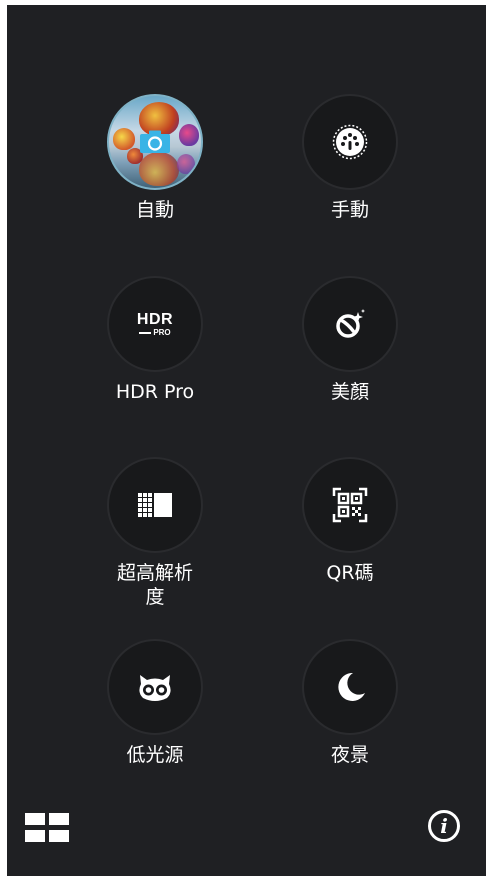  I want to click on grid-layout-icon, so click(47, 827).